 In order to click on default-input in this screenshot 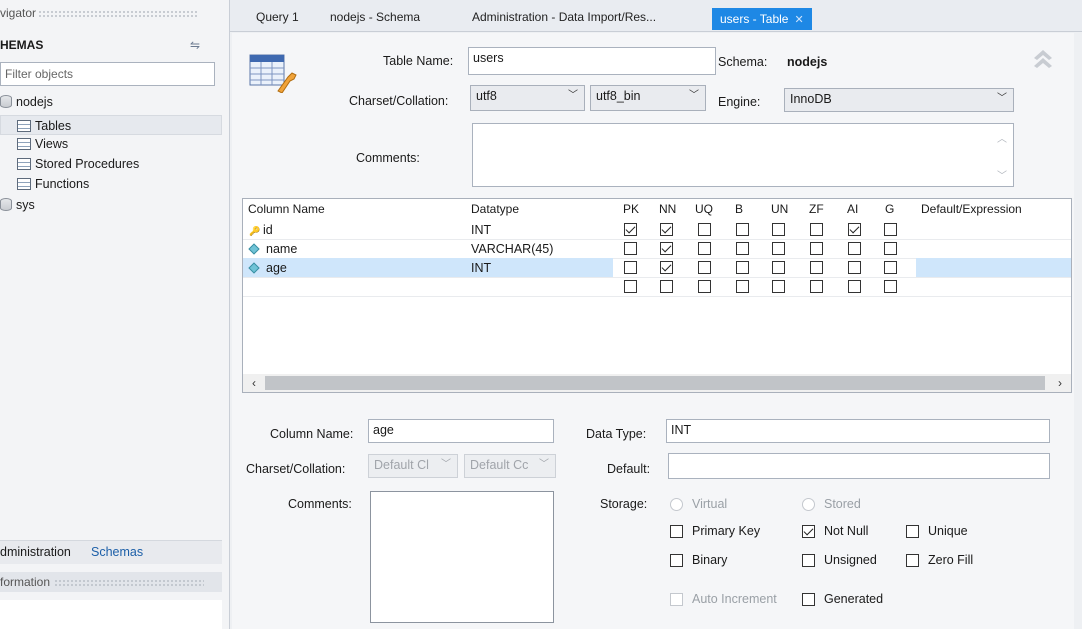, I will do `click(859, 466)`.